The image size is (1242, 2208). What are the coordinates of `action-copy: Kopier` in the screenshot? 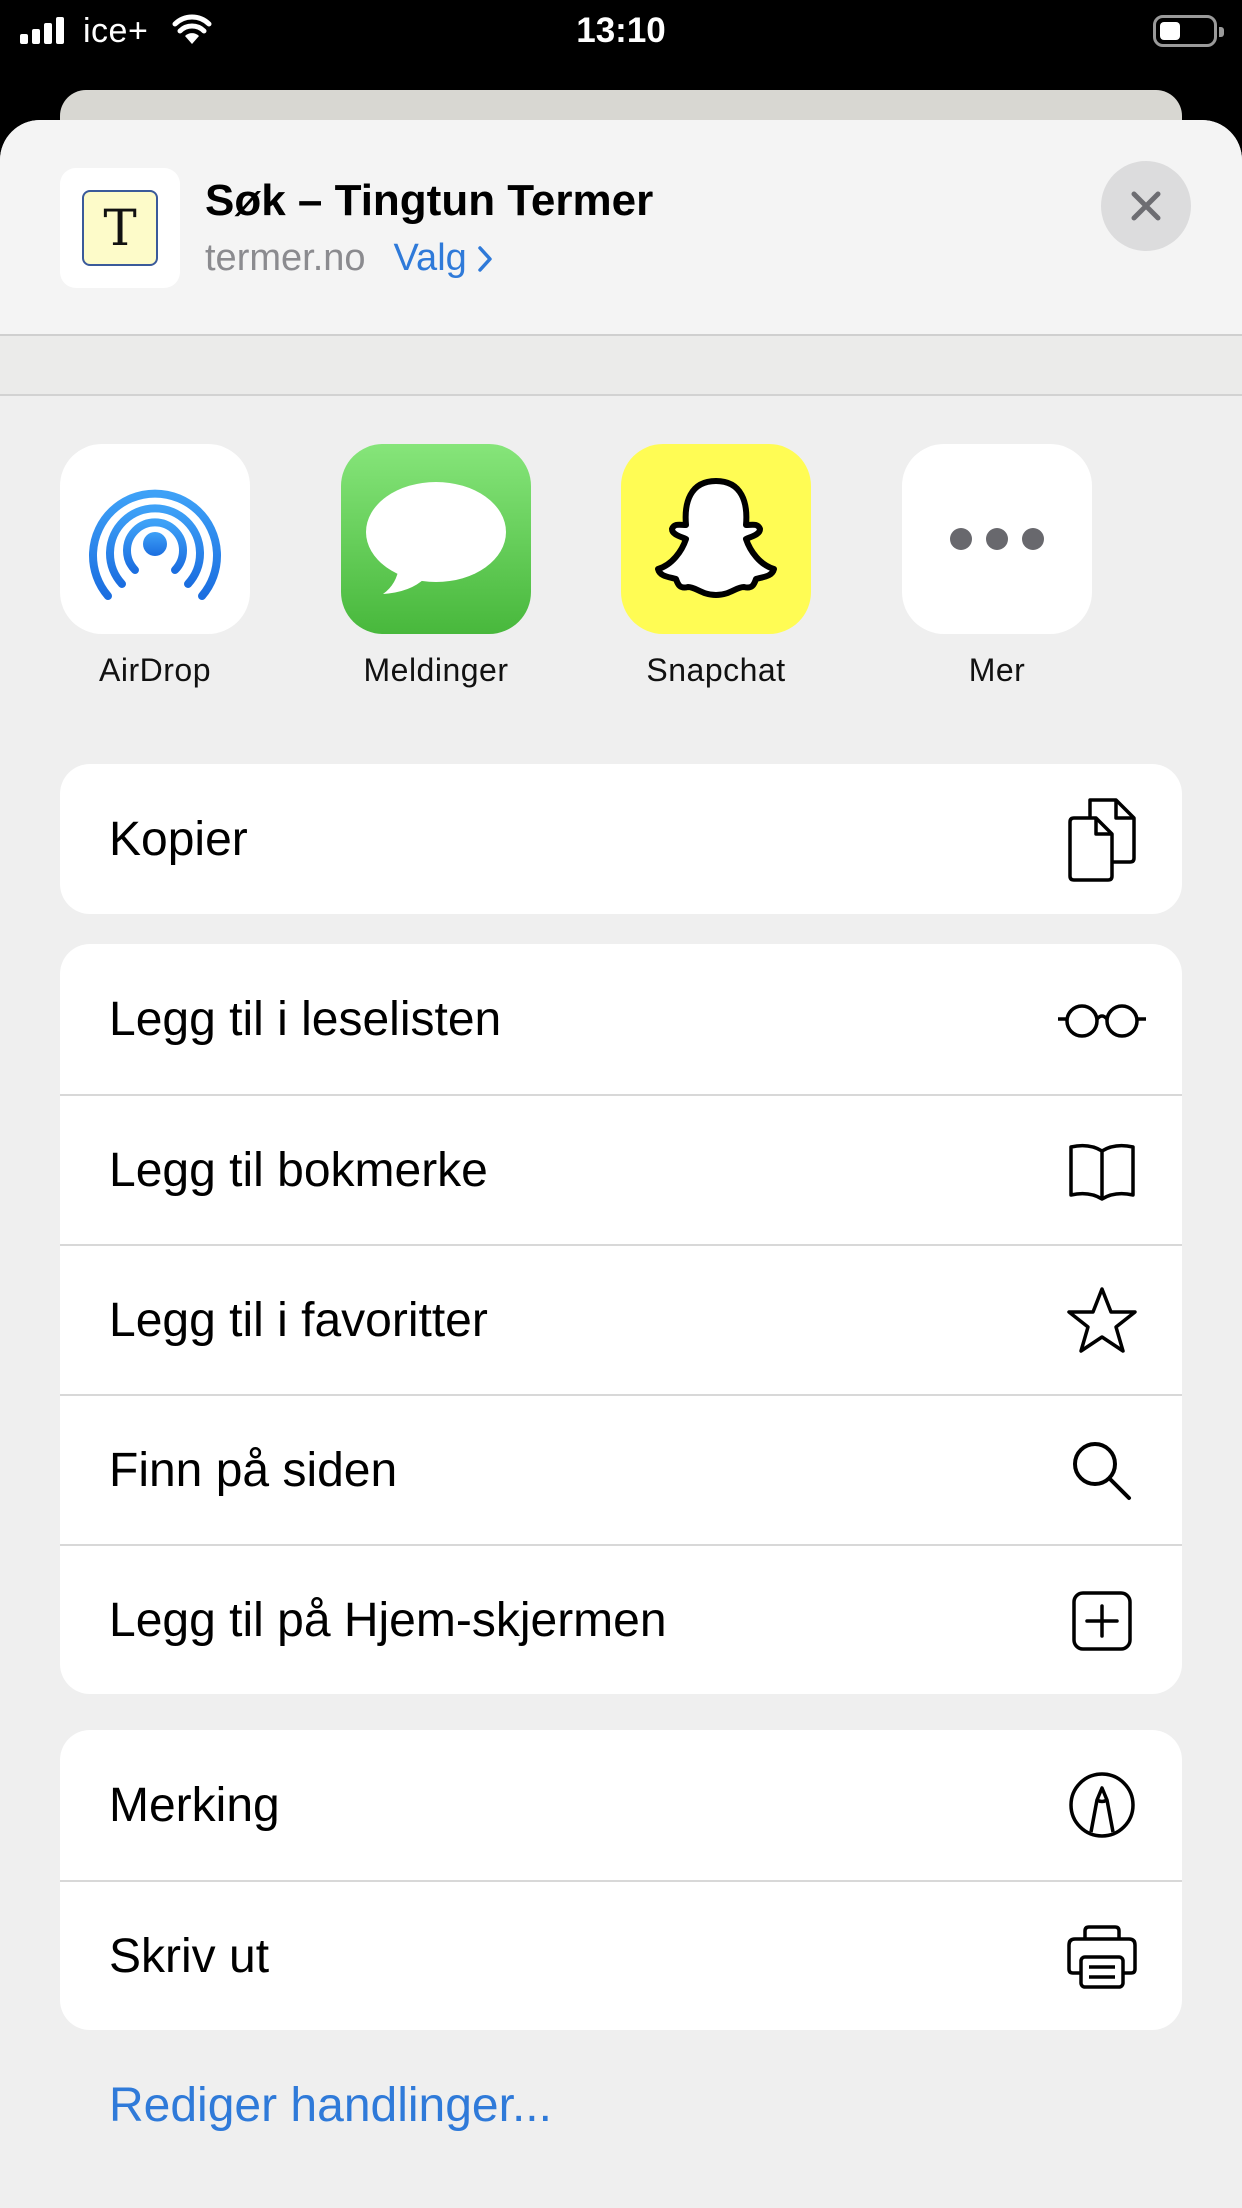 It's located at (621, 839).